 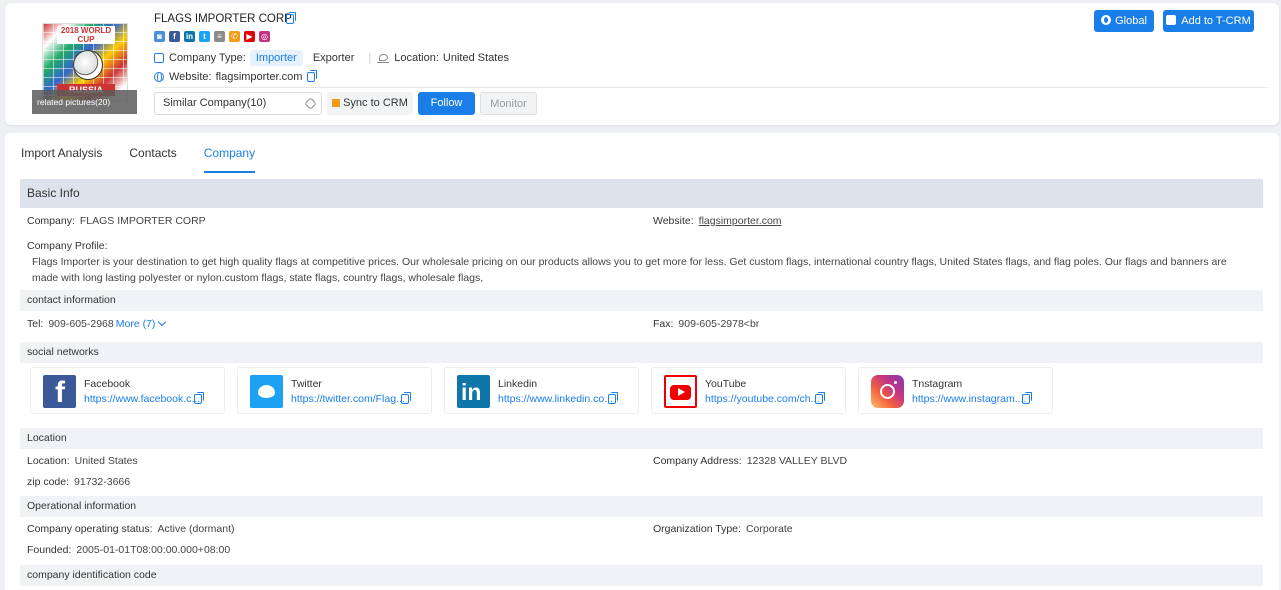 I want to click on tcrm-label: Add to T-CRM, so click(x=1216, y=21).